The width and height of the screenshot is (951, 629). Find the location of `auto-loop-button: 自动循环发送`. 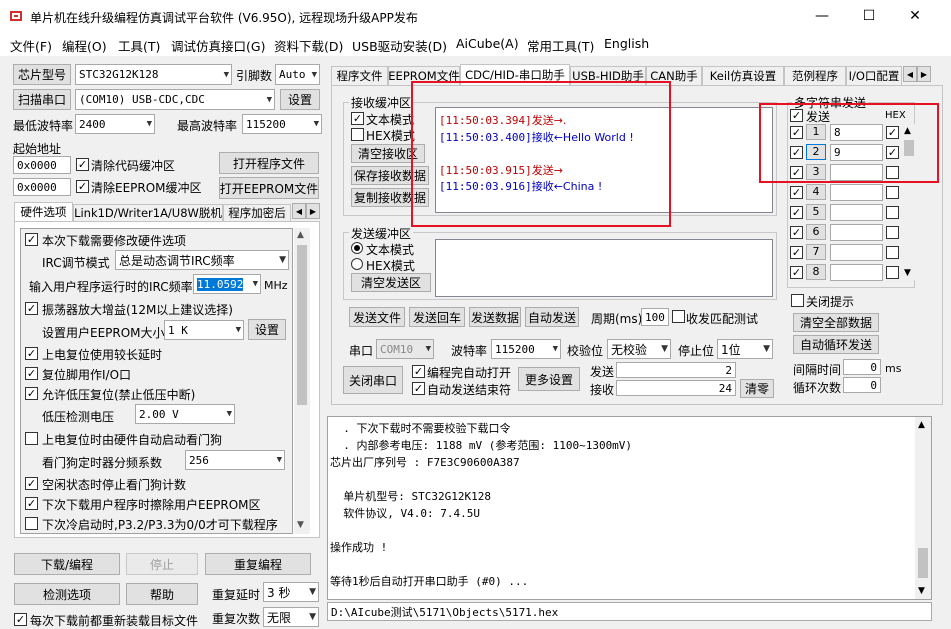

auto-loop-button: 自动循环发送 is located at coordinates (836, 344).